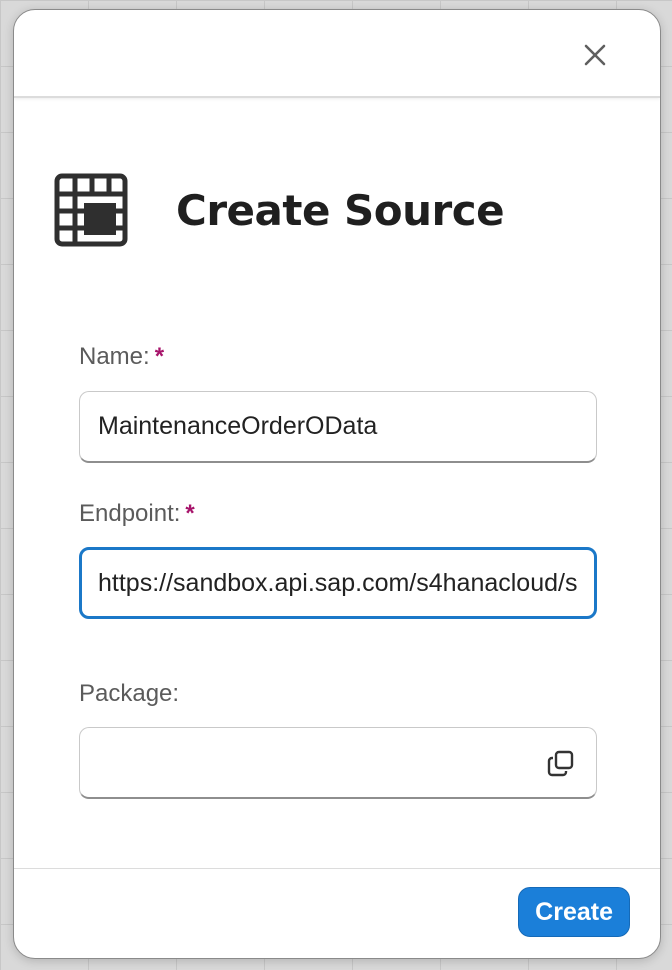  What do you see at coordinates (190, 513) in the screenshot?
I see `endpoint-required-indicator: *` at bounding box center [190, 513].